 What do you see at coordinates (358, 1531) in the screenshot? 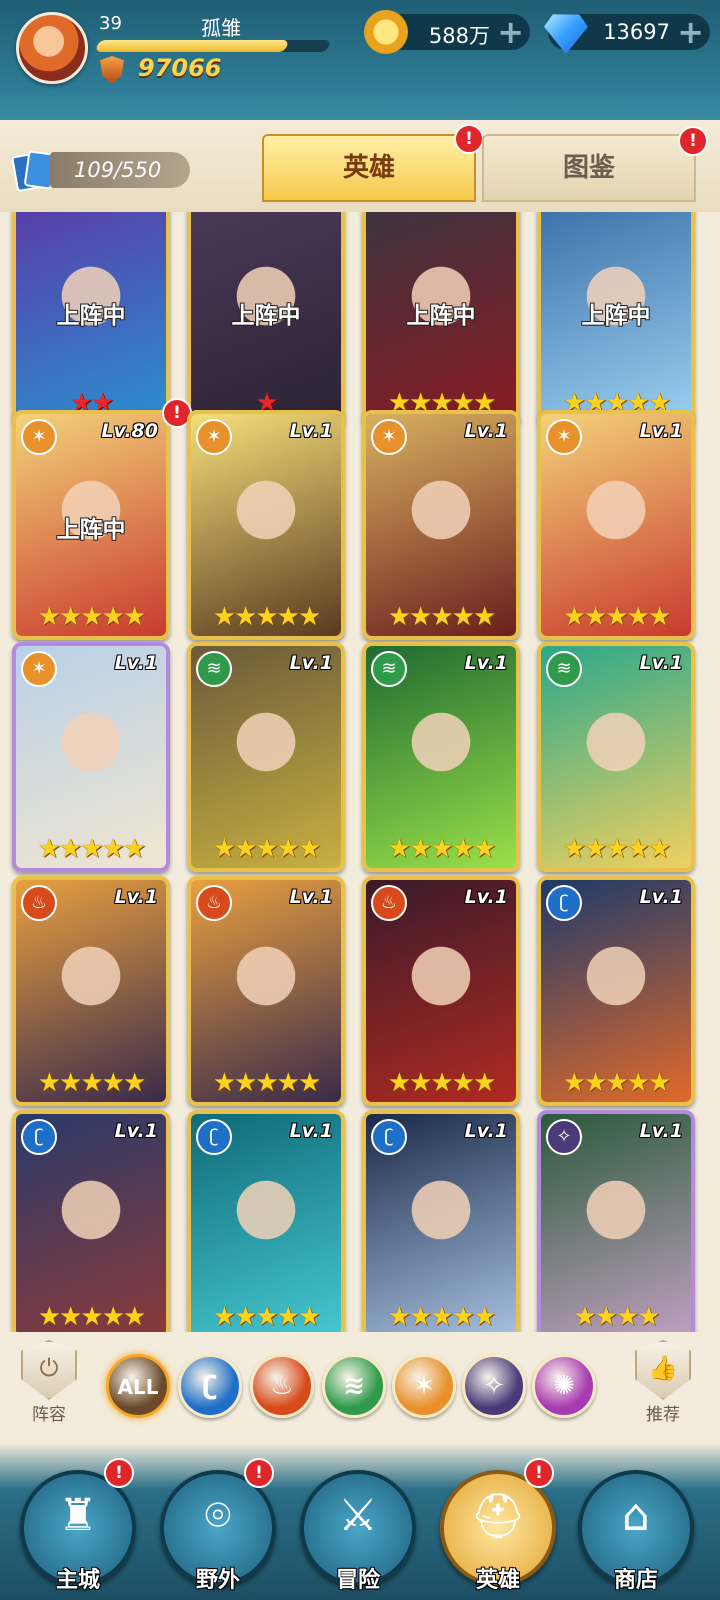
I see `nav-sword: ⚔ 冒险` at bounding box center [358, 1531].